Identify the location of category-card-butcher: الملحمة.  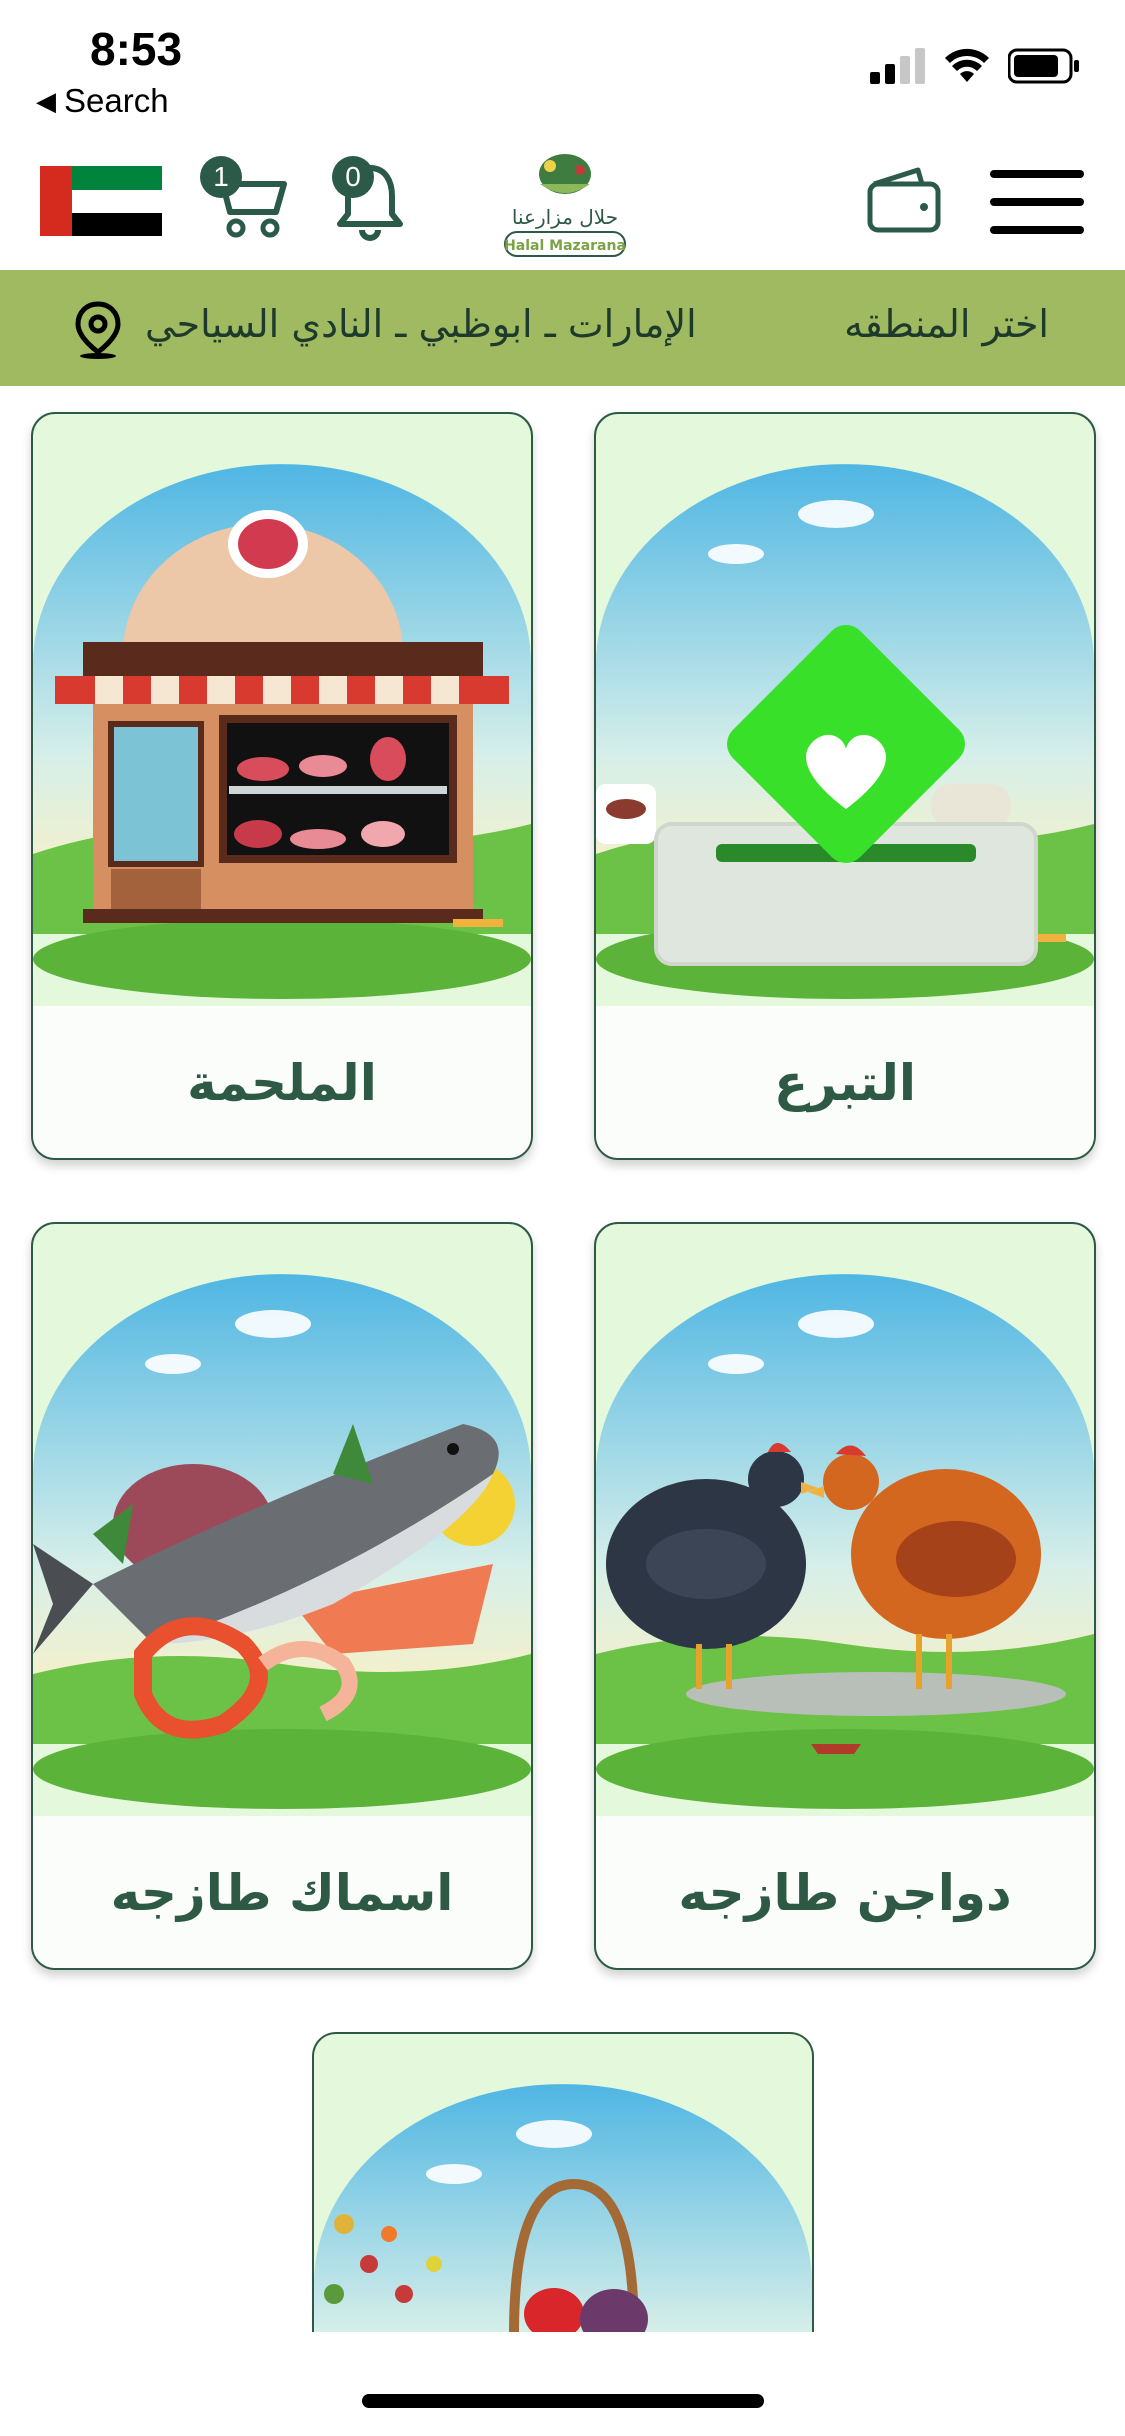
(282, 786).